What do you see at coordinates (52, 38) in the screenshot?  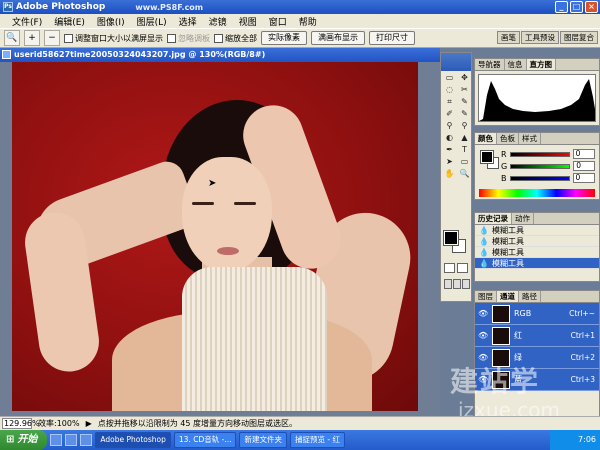 I see `zoom-out-icon: −` at bounding box center [52, 38].